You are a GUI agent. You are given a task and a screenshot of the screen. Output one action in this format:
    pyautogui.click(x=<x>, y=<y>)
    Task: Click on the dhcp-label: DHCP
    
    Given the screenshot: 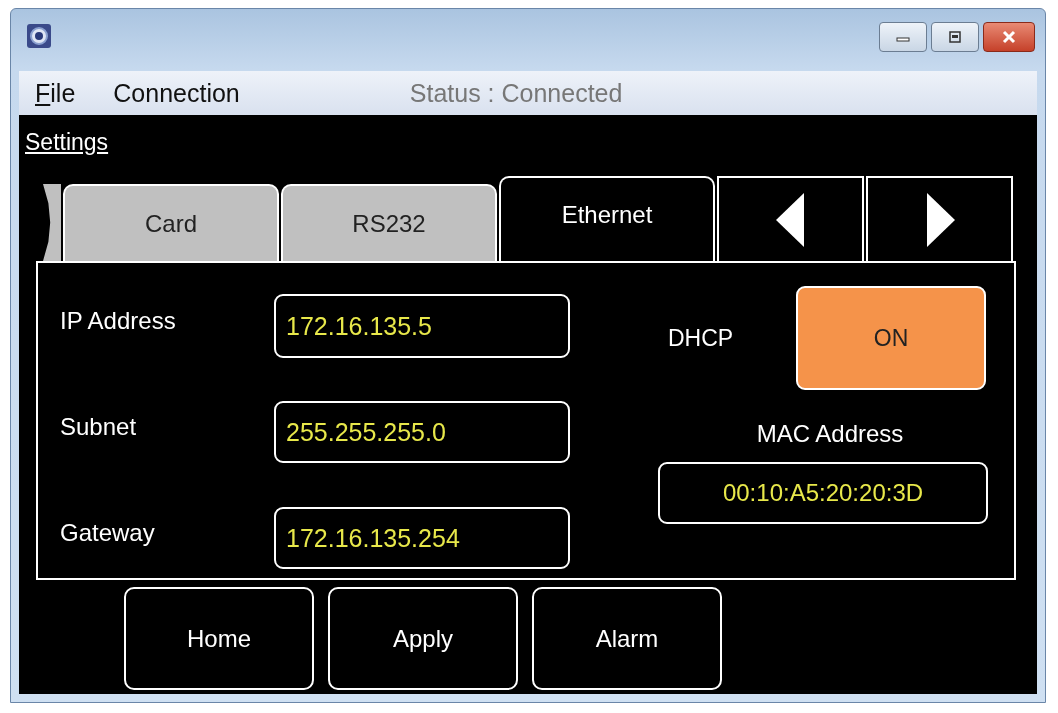 What is the action you would take?
    pyautogui.click(x=701, y=338)
    